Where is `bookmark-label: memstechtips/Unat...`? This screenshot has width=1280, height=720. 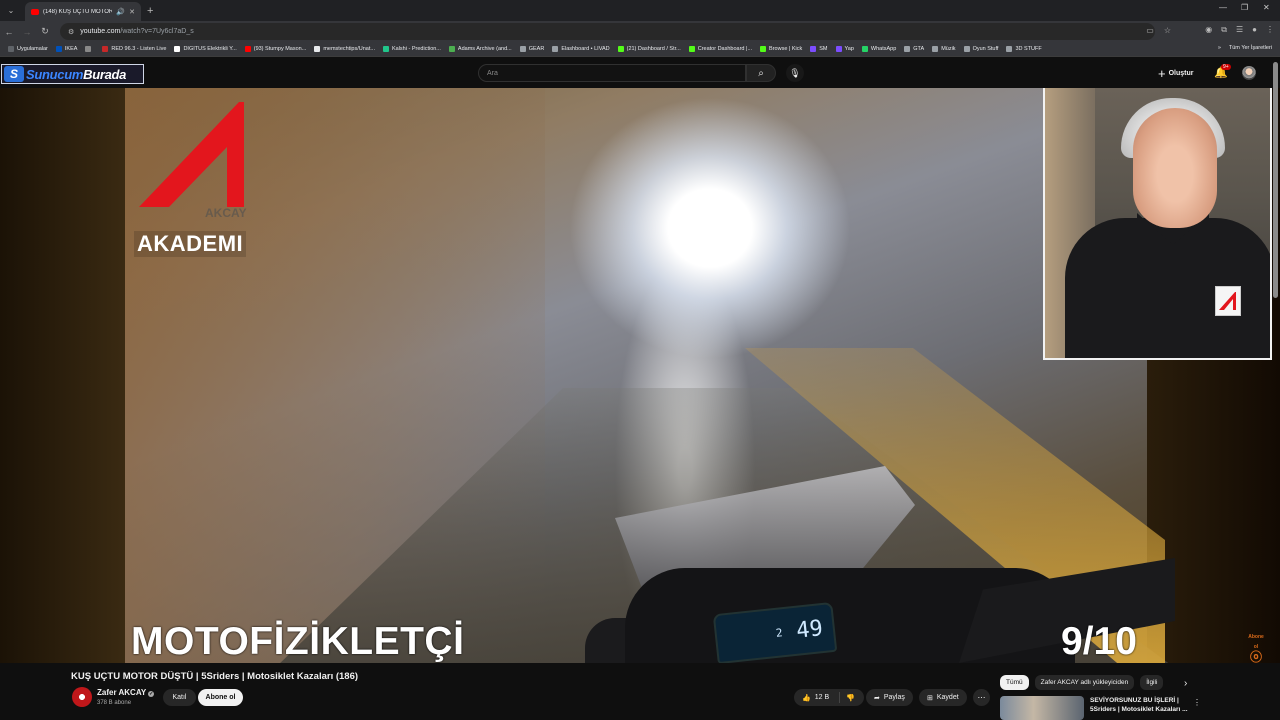 bookmark-label: memstechtips/Unat... is located at coordinates (349, 49).